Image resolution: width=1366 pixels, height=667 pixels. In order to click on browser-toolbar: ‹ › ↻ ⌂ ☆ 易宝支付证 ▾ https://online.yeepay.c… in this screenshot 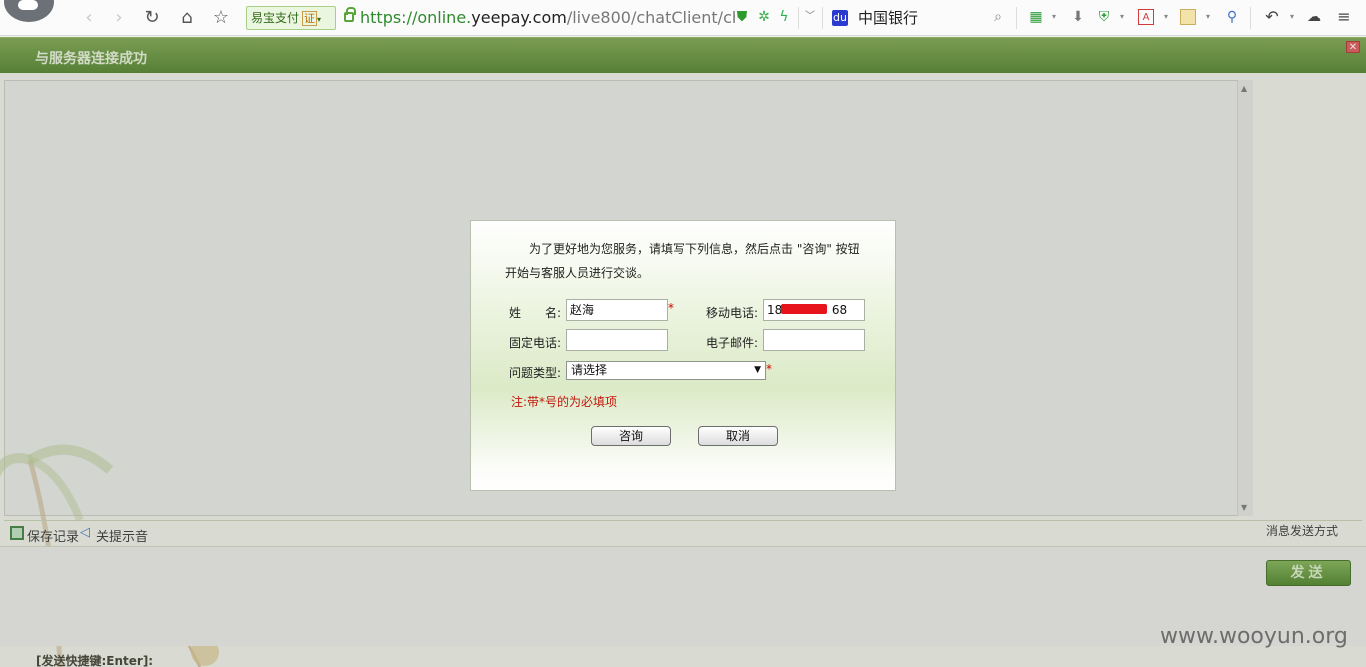, I will do `click(683, 18)`.